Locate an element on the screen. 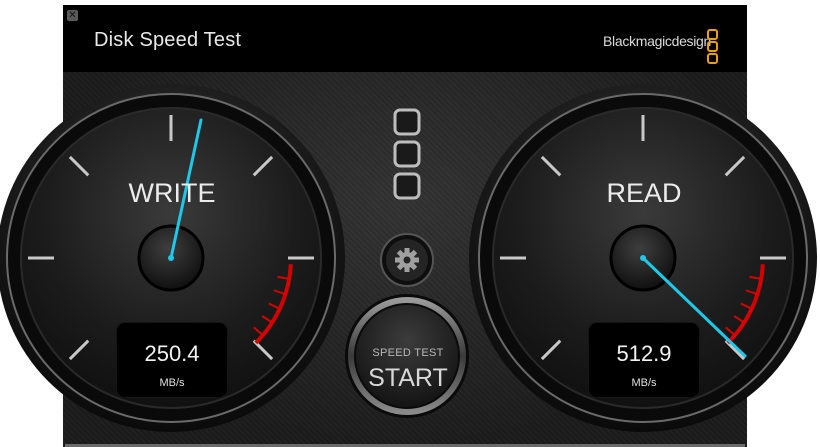 This screenshot has width=820, height=447. write-speed-readout: 250.4 MB/s is located at coordinates (172, 360).